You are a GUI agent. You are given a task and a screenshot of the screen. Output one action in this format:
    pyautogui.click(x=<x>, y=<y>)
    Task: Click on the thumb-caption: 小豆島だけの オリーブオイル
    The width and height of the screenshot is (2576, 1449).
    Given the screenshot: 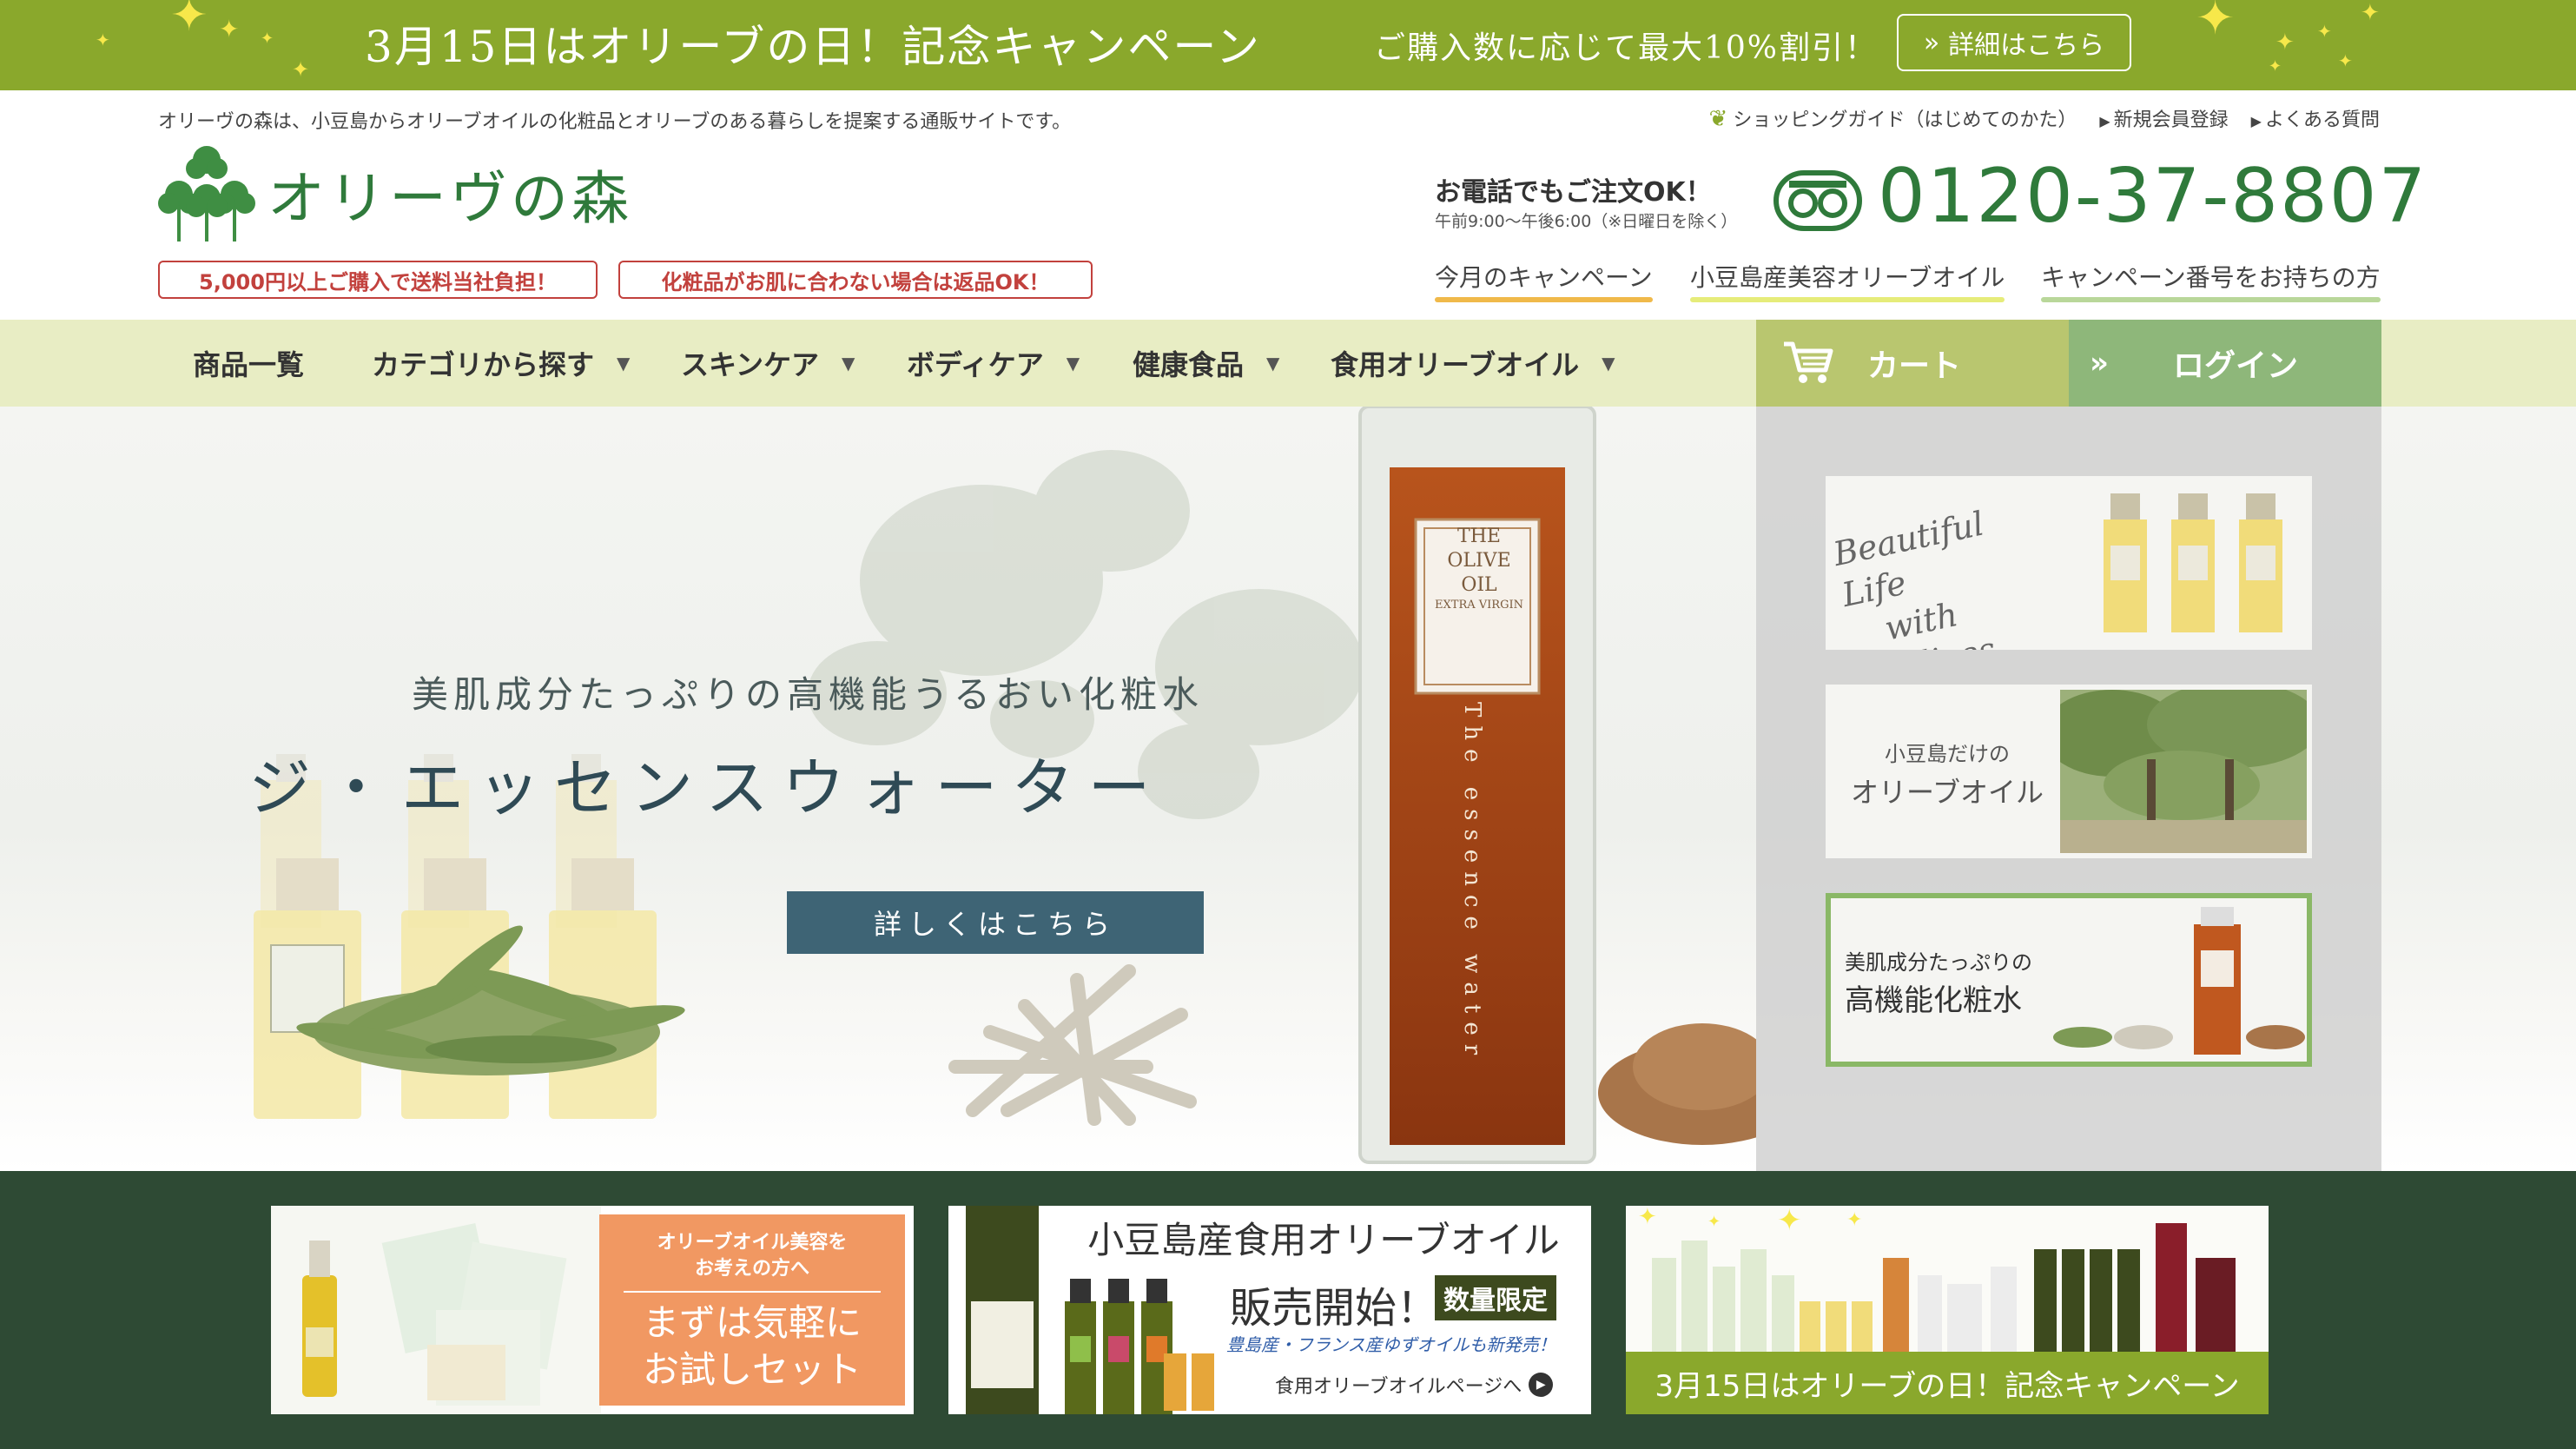 What is the action you would take?
    pyautogui.click(x=1947, y=773)
    